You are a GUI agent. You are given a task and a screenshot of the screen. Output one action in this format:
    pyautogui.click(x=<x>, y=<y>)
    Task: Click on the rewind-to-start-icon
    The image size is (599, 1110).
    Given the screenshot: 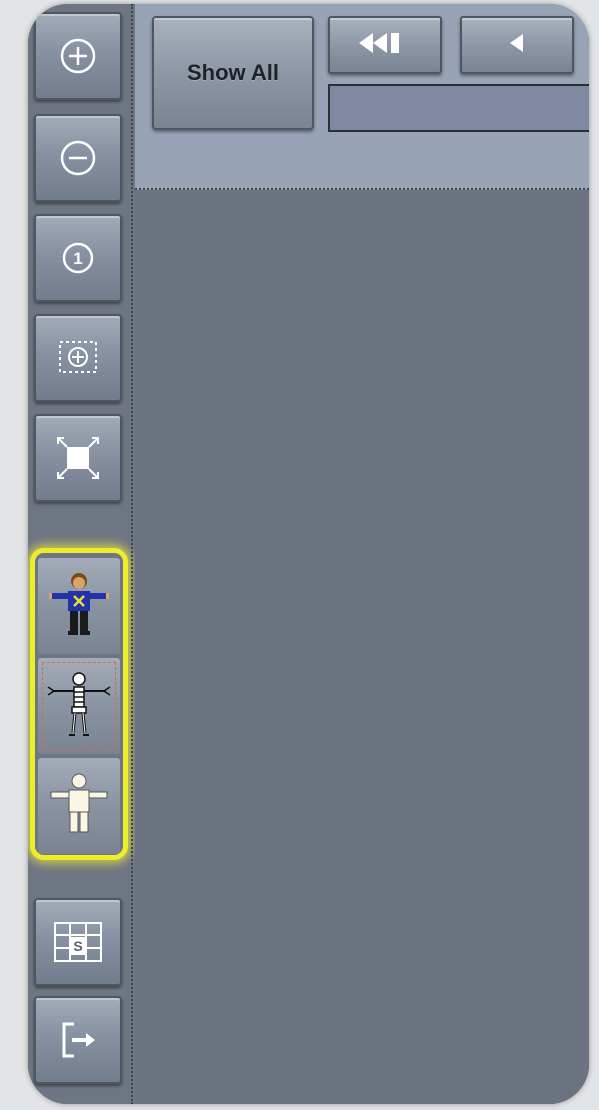 What is the action you would take?
    pyautogui.click(x=385, y=45)
    